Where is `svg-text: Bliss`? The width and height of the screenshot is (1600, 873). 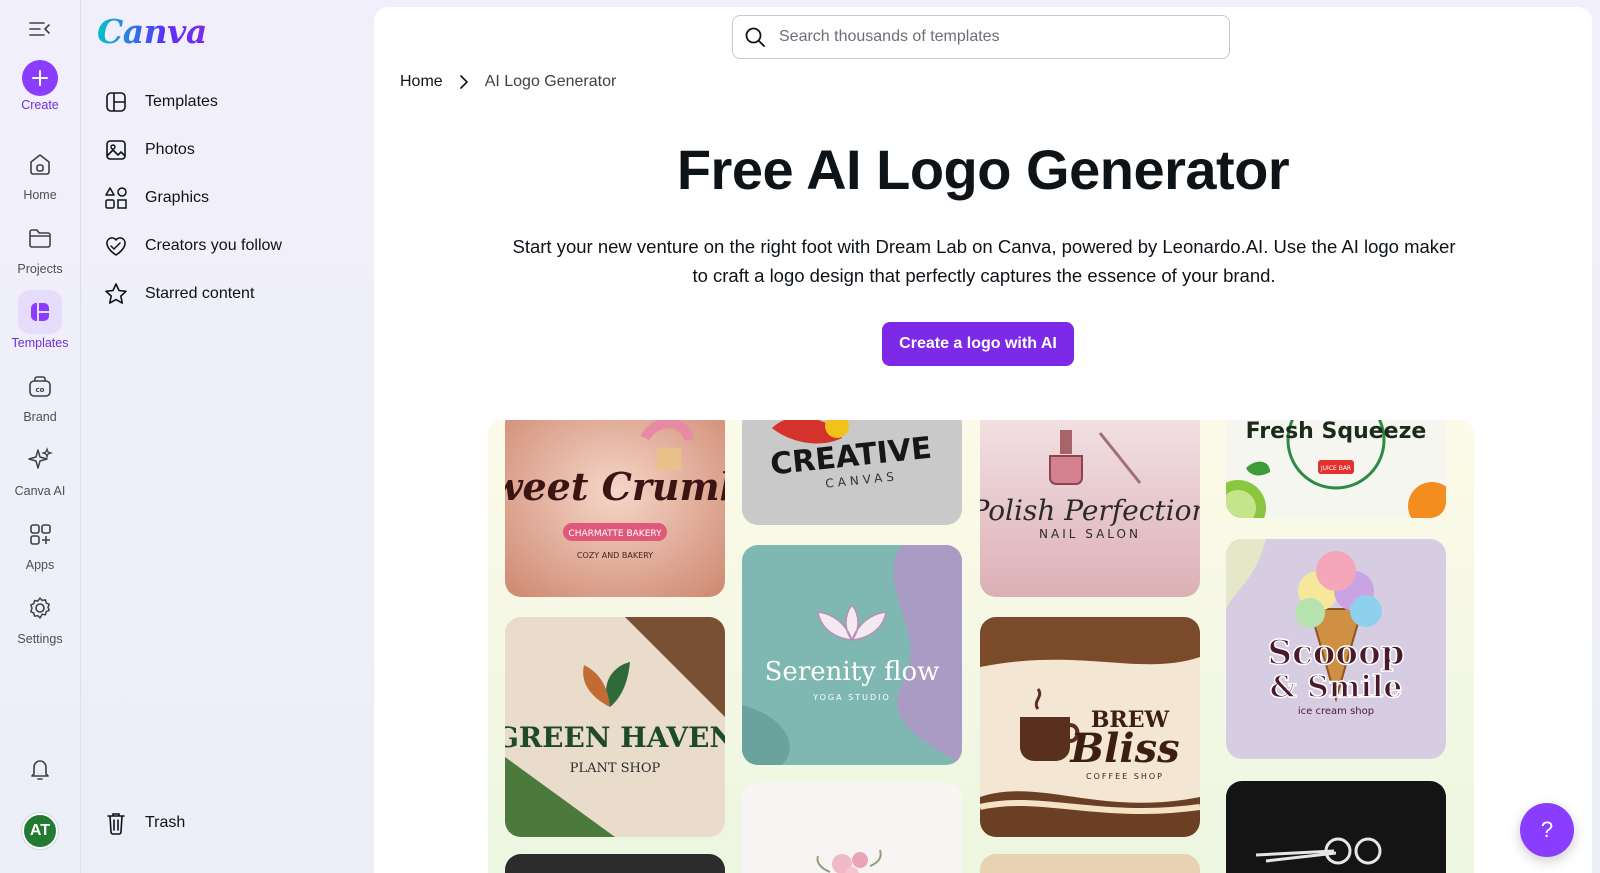 svg-text: Bliss is located at coordinates (1124, 748).